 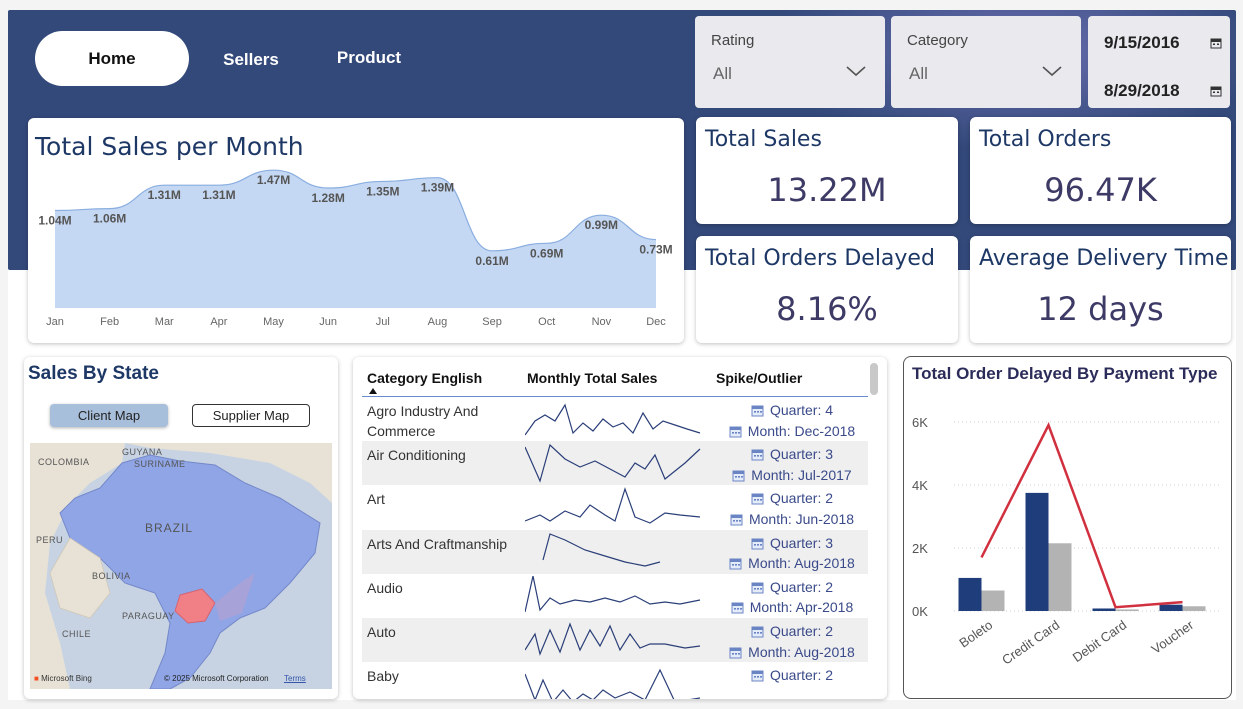 I want to click on map-shapes, so click(x=181, y=566).